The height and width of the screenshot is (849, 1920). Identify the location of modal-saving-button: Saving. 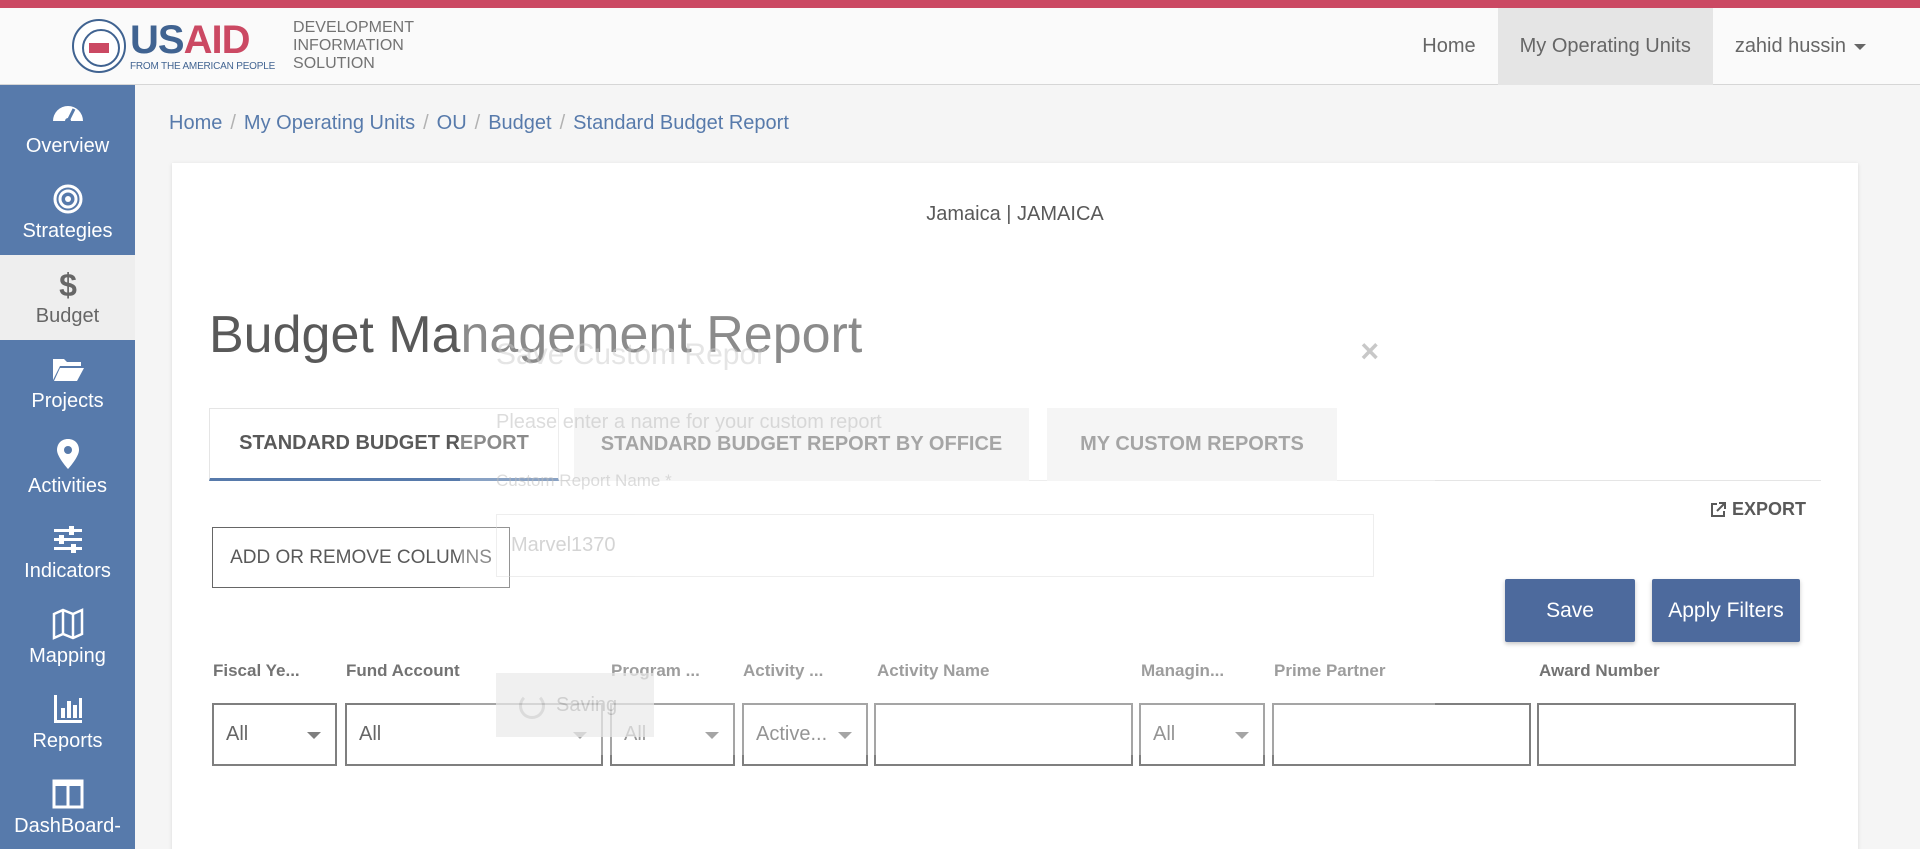
(575, 705).